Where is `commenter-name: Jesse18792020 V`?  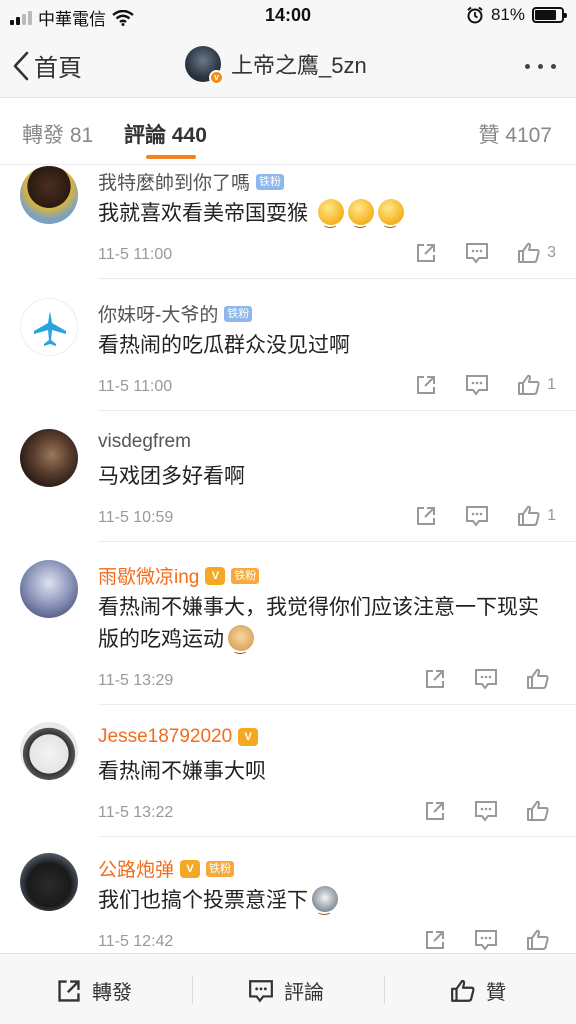 commenter-name: Jesse18792020 V is located at coordinates (178, 737).